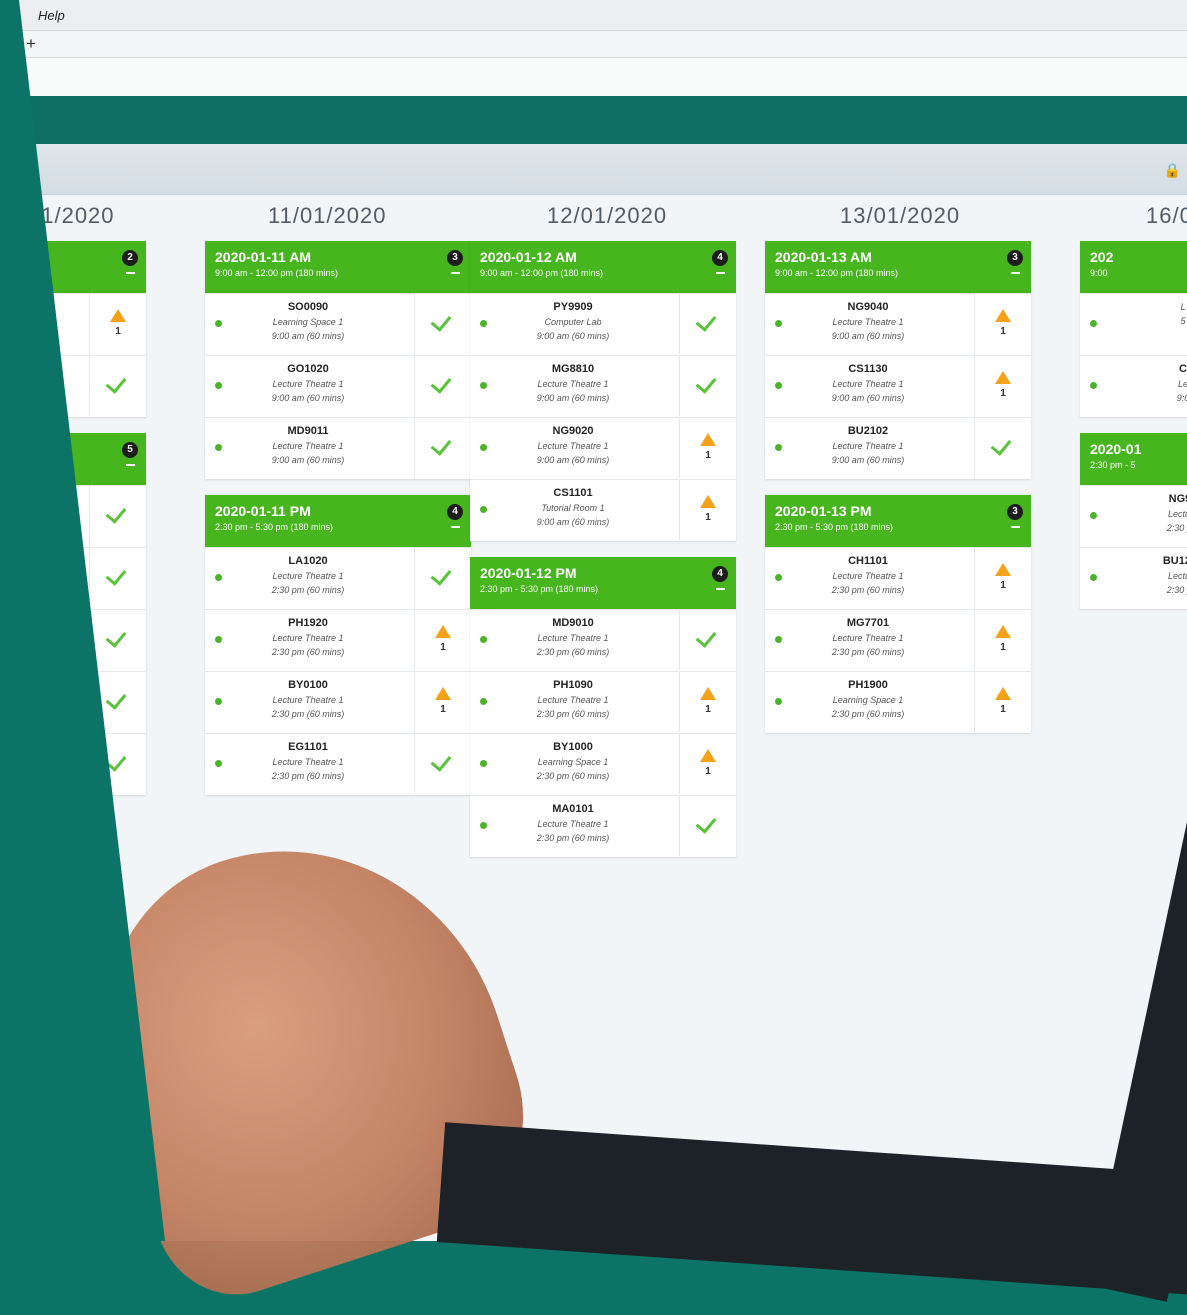 The width and height of the screenshot is (1187, 1315). Describe the element at coordinates (573, 809) in the screenshot. I see `exam-code: MA0101` at that location.